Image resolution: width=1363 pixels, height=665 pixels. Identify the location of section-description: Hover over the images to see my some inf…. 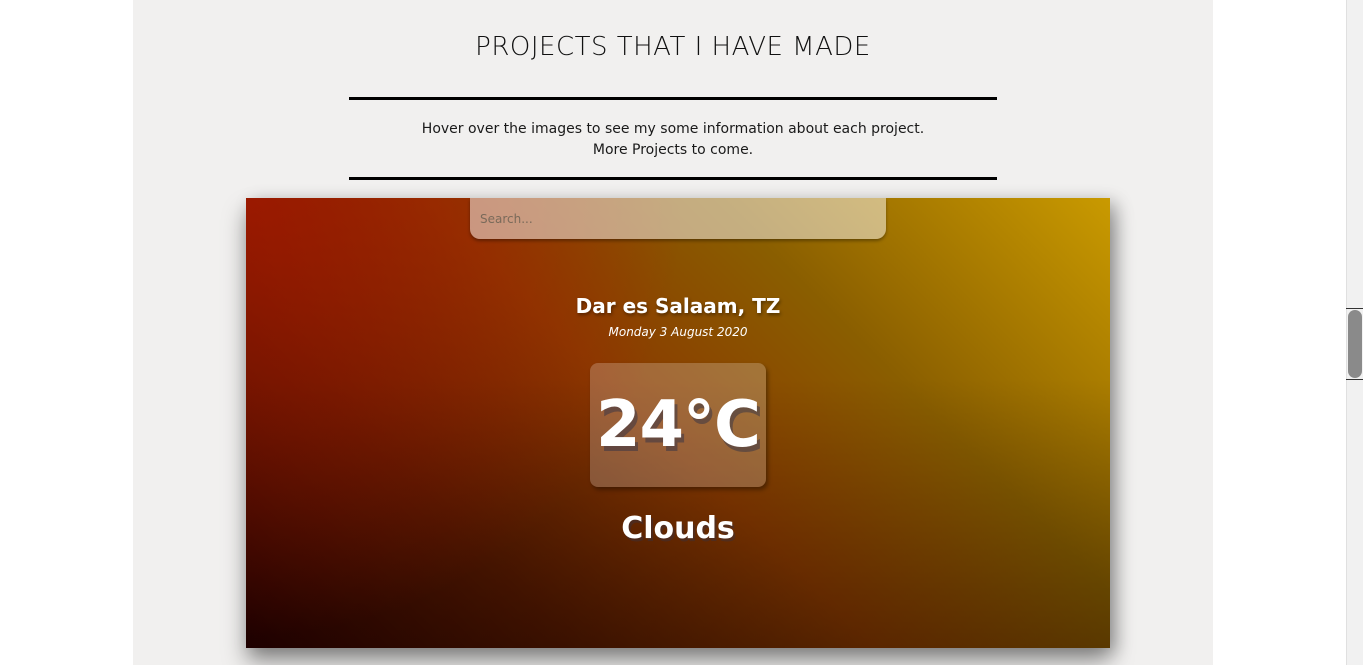
(673, 140).